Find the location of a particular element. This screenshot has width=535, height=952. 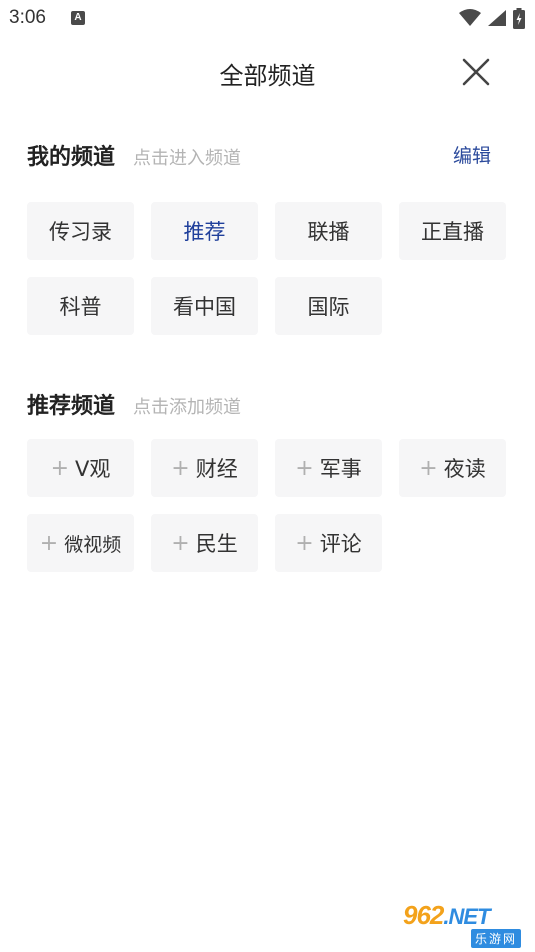

add-channel-vguan: + V观 is located at coordinates (80, 468).